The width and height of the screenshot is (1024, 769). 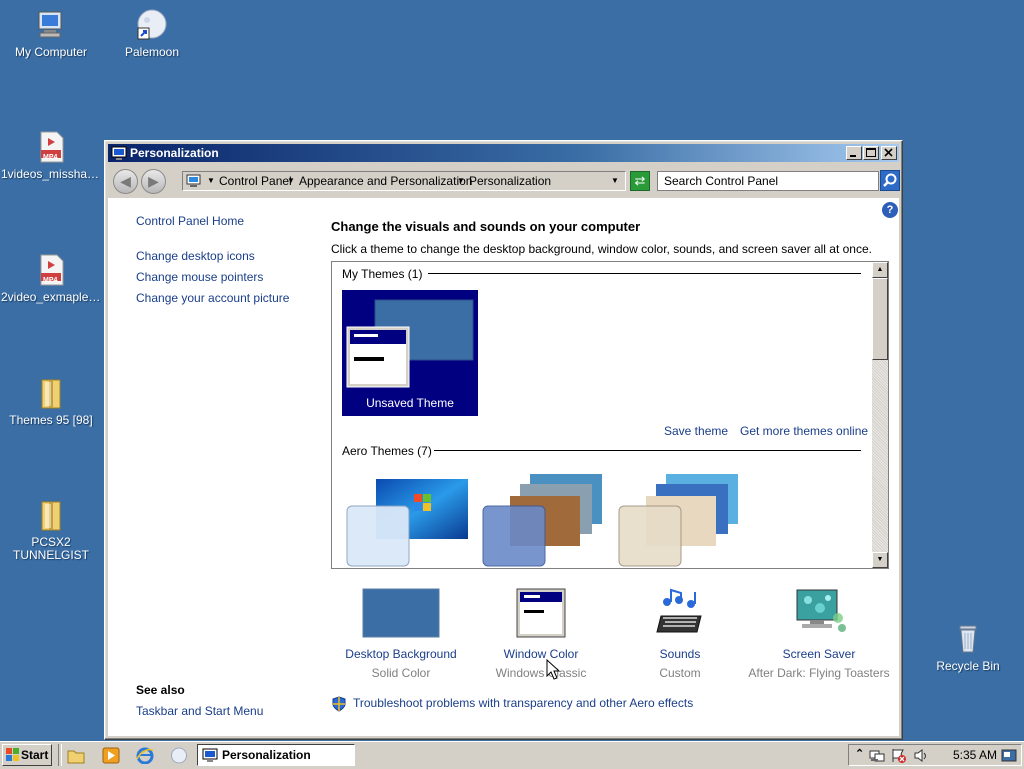 I want to click on screen-saver-label: Screen Saver, so click(x=819, y=654).